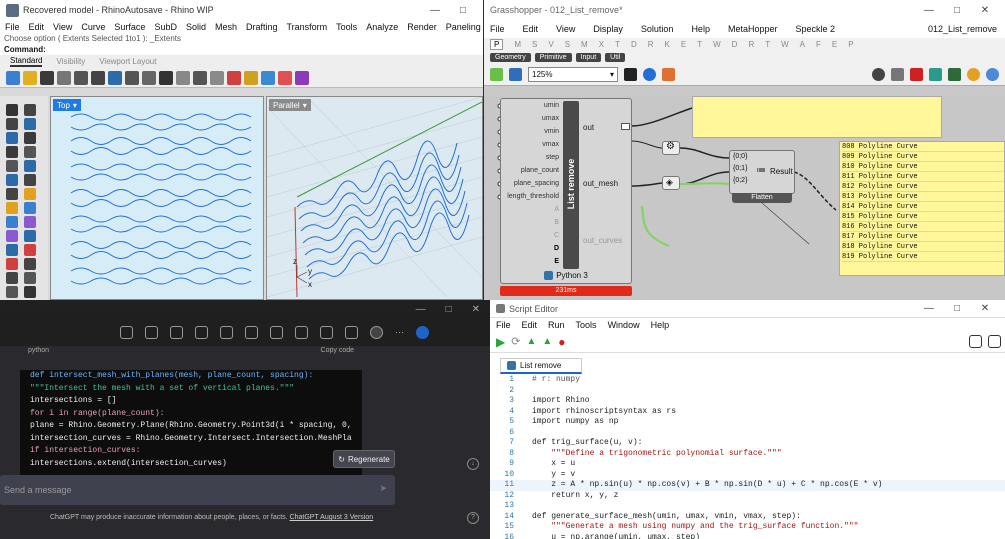 The width and height of the screenshot is (1005, 539). Describe the element at coordinates (30, 138) in the screenshot. I see `tool-5-icon` at that location.